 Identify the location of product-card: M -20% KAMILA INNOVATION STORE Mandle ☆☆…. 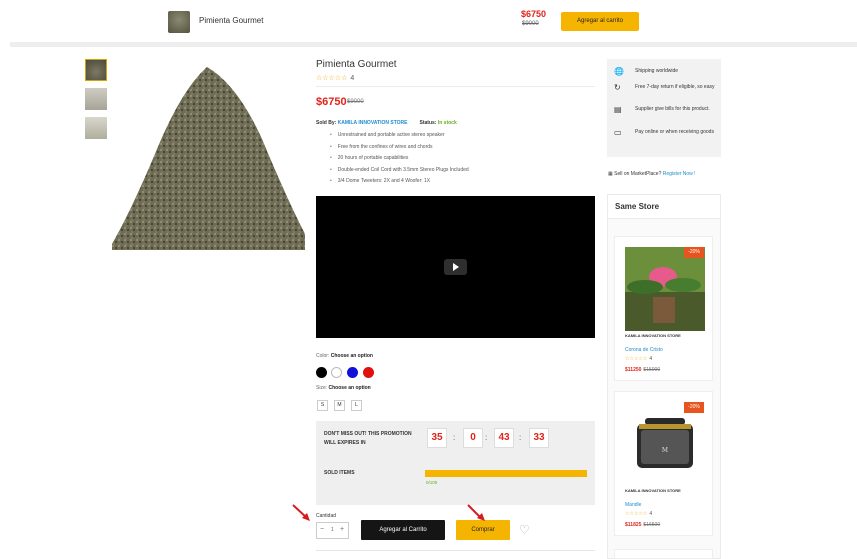
(663, 463).